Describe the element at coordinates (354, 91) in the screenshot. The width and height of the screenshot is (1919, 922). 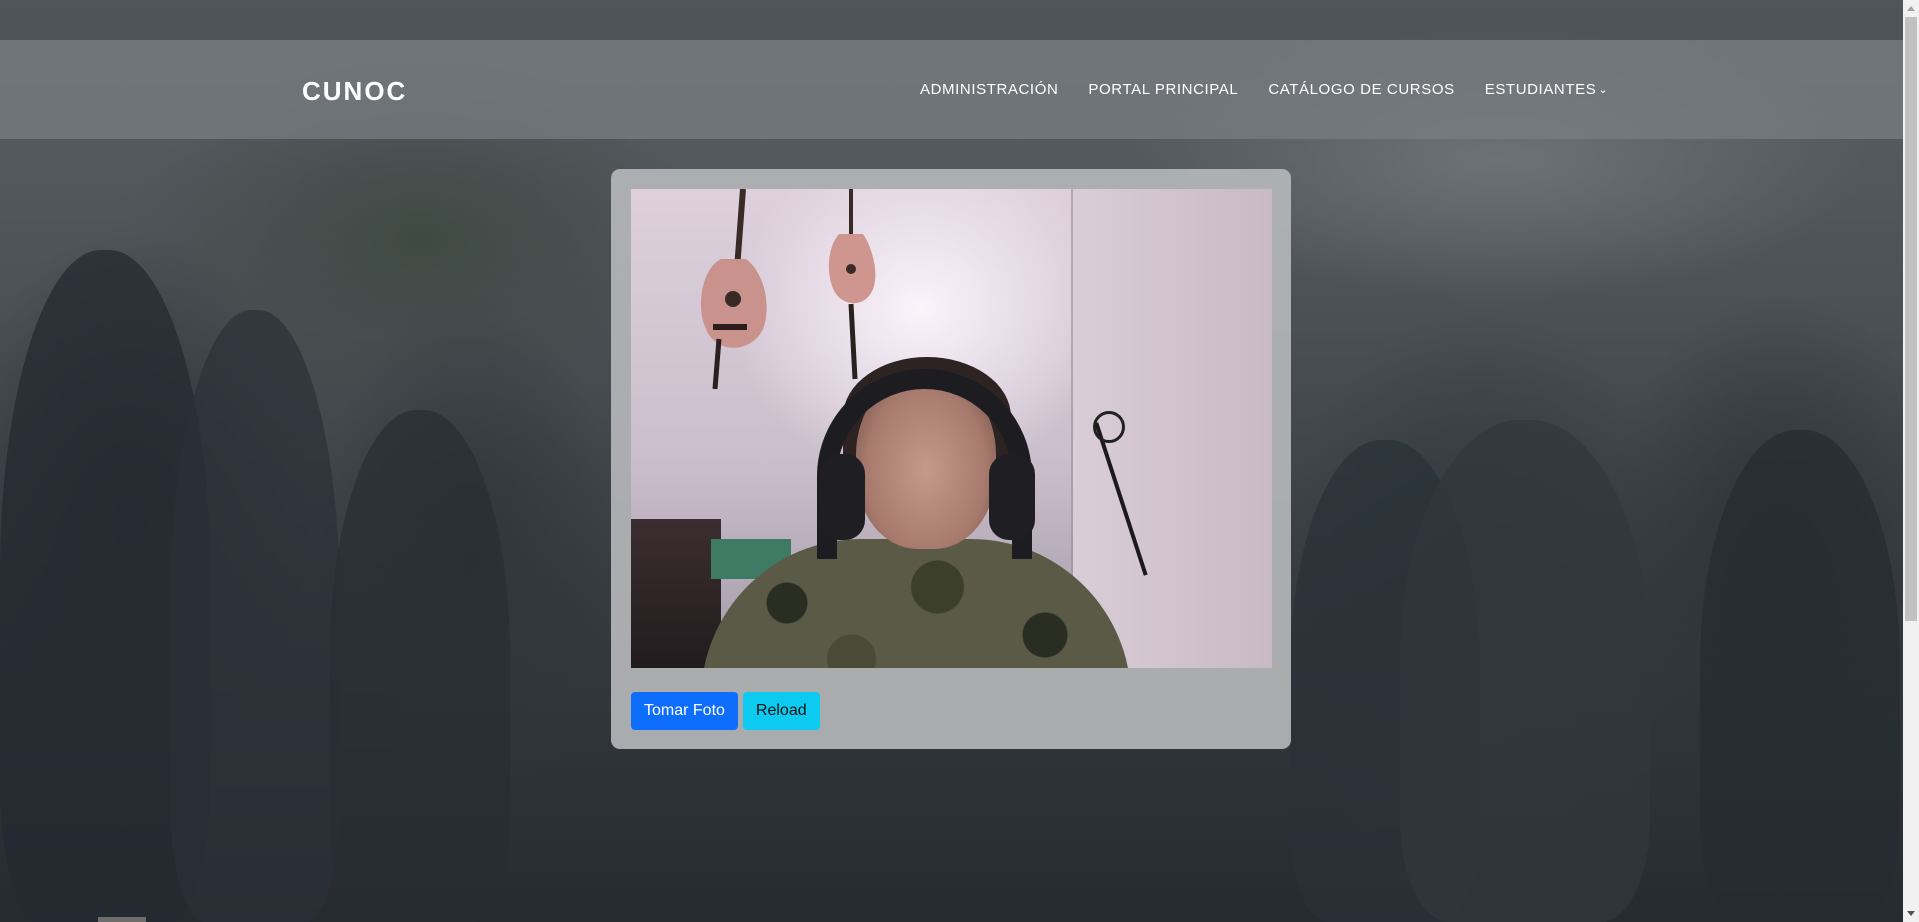
I see `brand-logo: CUNOC` at that location.